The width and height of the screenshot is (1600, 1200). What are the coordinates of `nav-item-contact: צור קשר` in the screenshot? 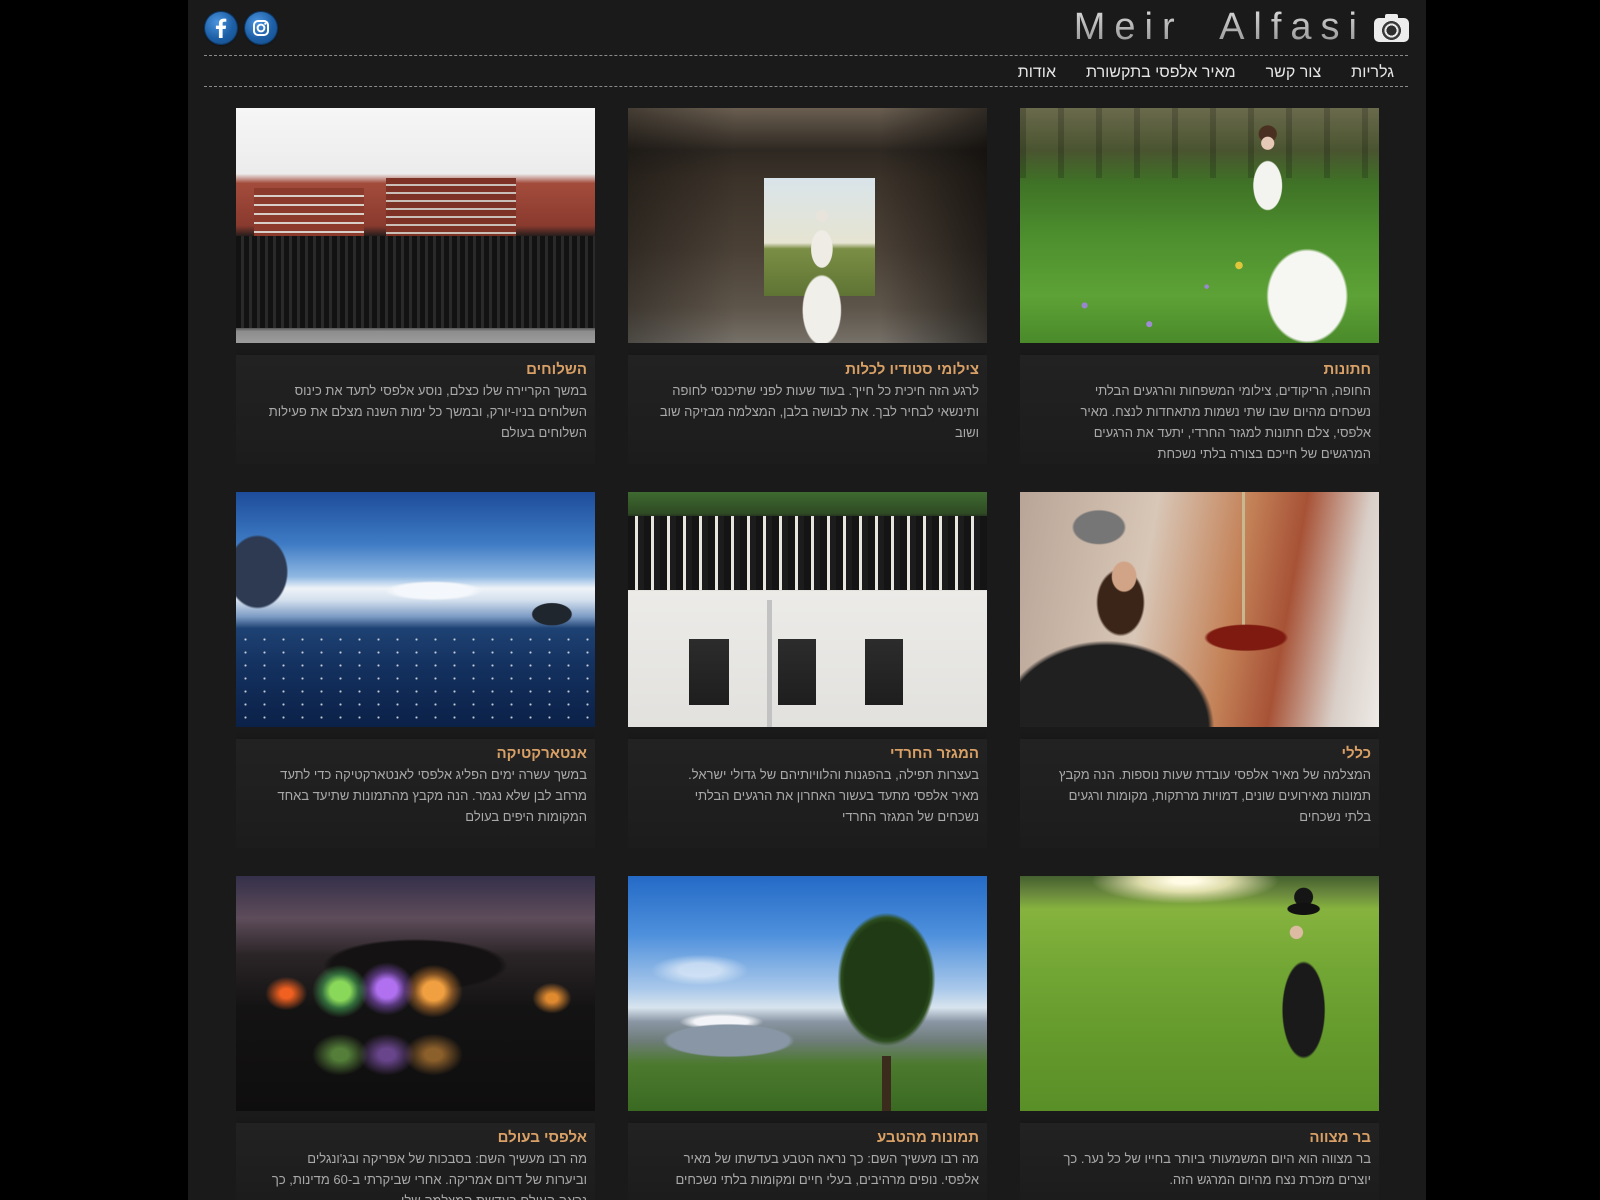 It's located at (1294, 73).